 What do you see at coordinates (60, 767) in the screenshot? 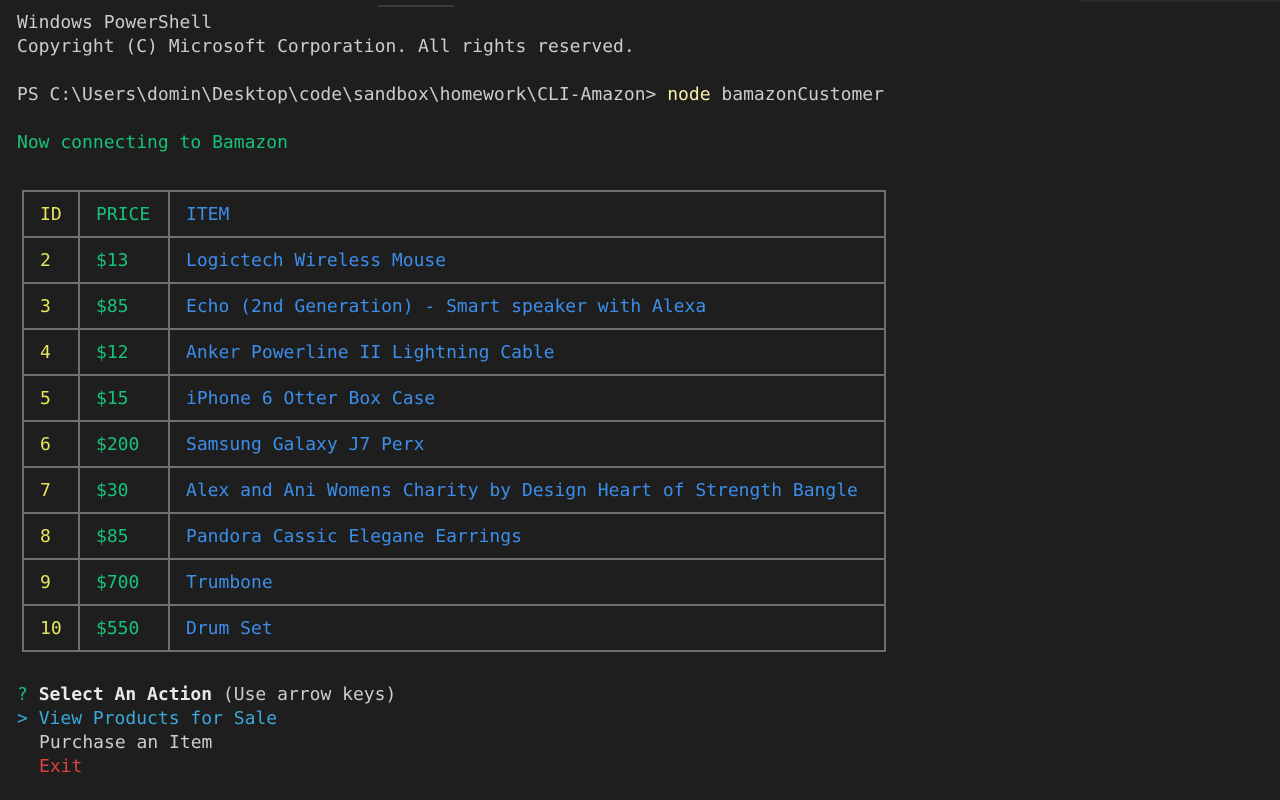
I see `menu-option-exit: Exit` at bounding box center [60, 767].